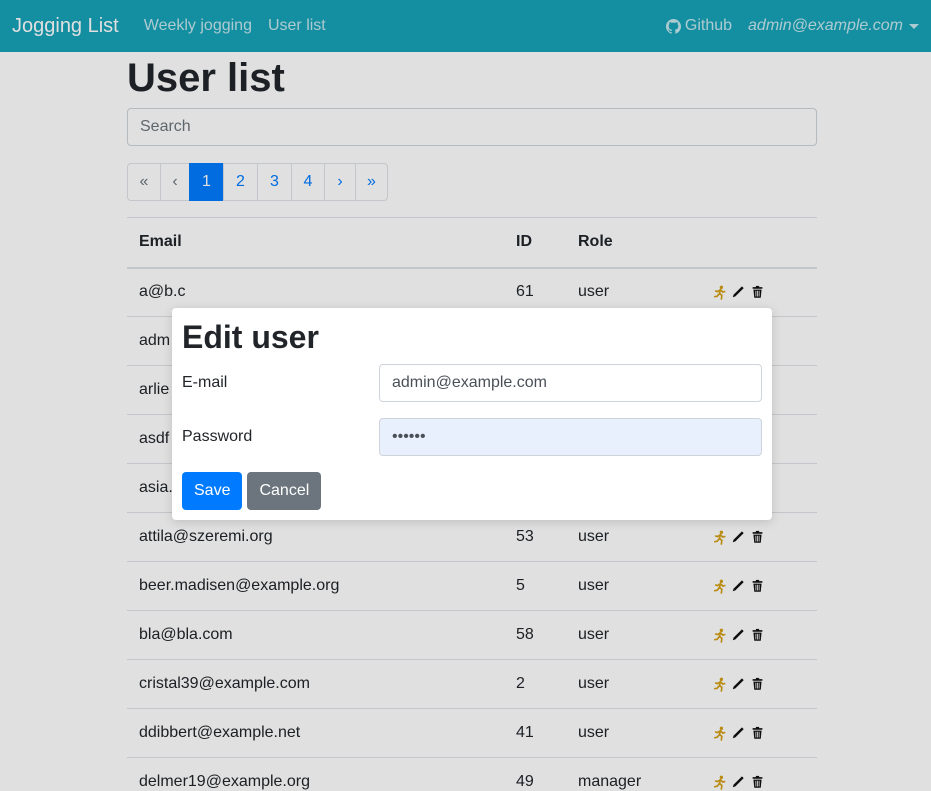 The image size is (931, 791). Describe the element at coordinates (205, 382) in the screenshot. I see `email-label: E-mail` at that location.